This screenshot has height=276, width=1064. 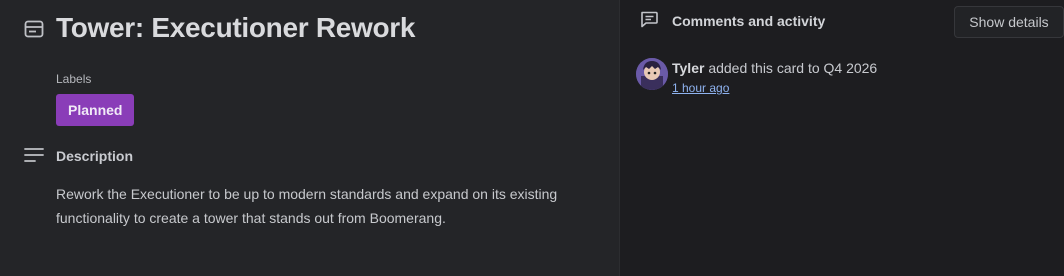 I want to click on comment-icon, so click(x=649, y=19).